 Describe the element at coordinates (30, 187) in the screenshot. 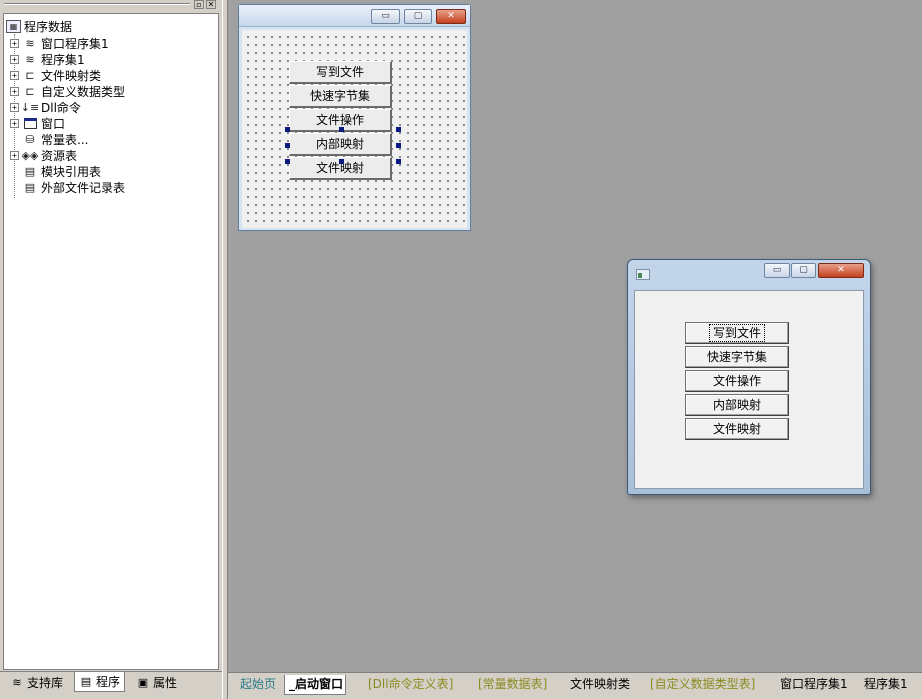

I see `external-file-icon: ▤` at that location.